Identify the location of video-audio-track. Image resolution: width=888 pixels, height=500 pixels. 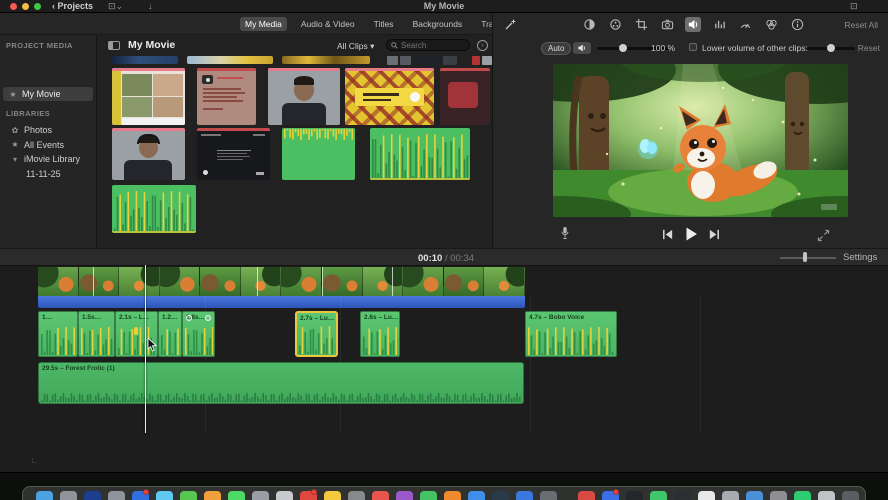
(281, 302).